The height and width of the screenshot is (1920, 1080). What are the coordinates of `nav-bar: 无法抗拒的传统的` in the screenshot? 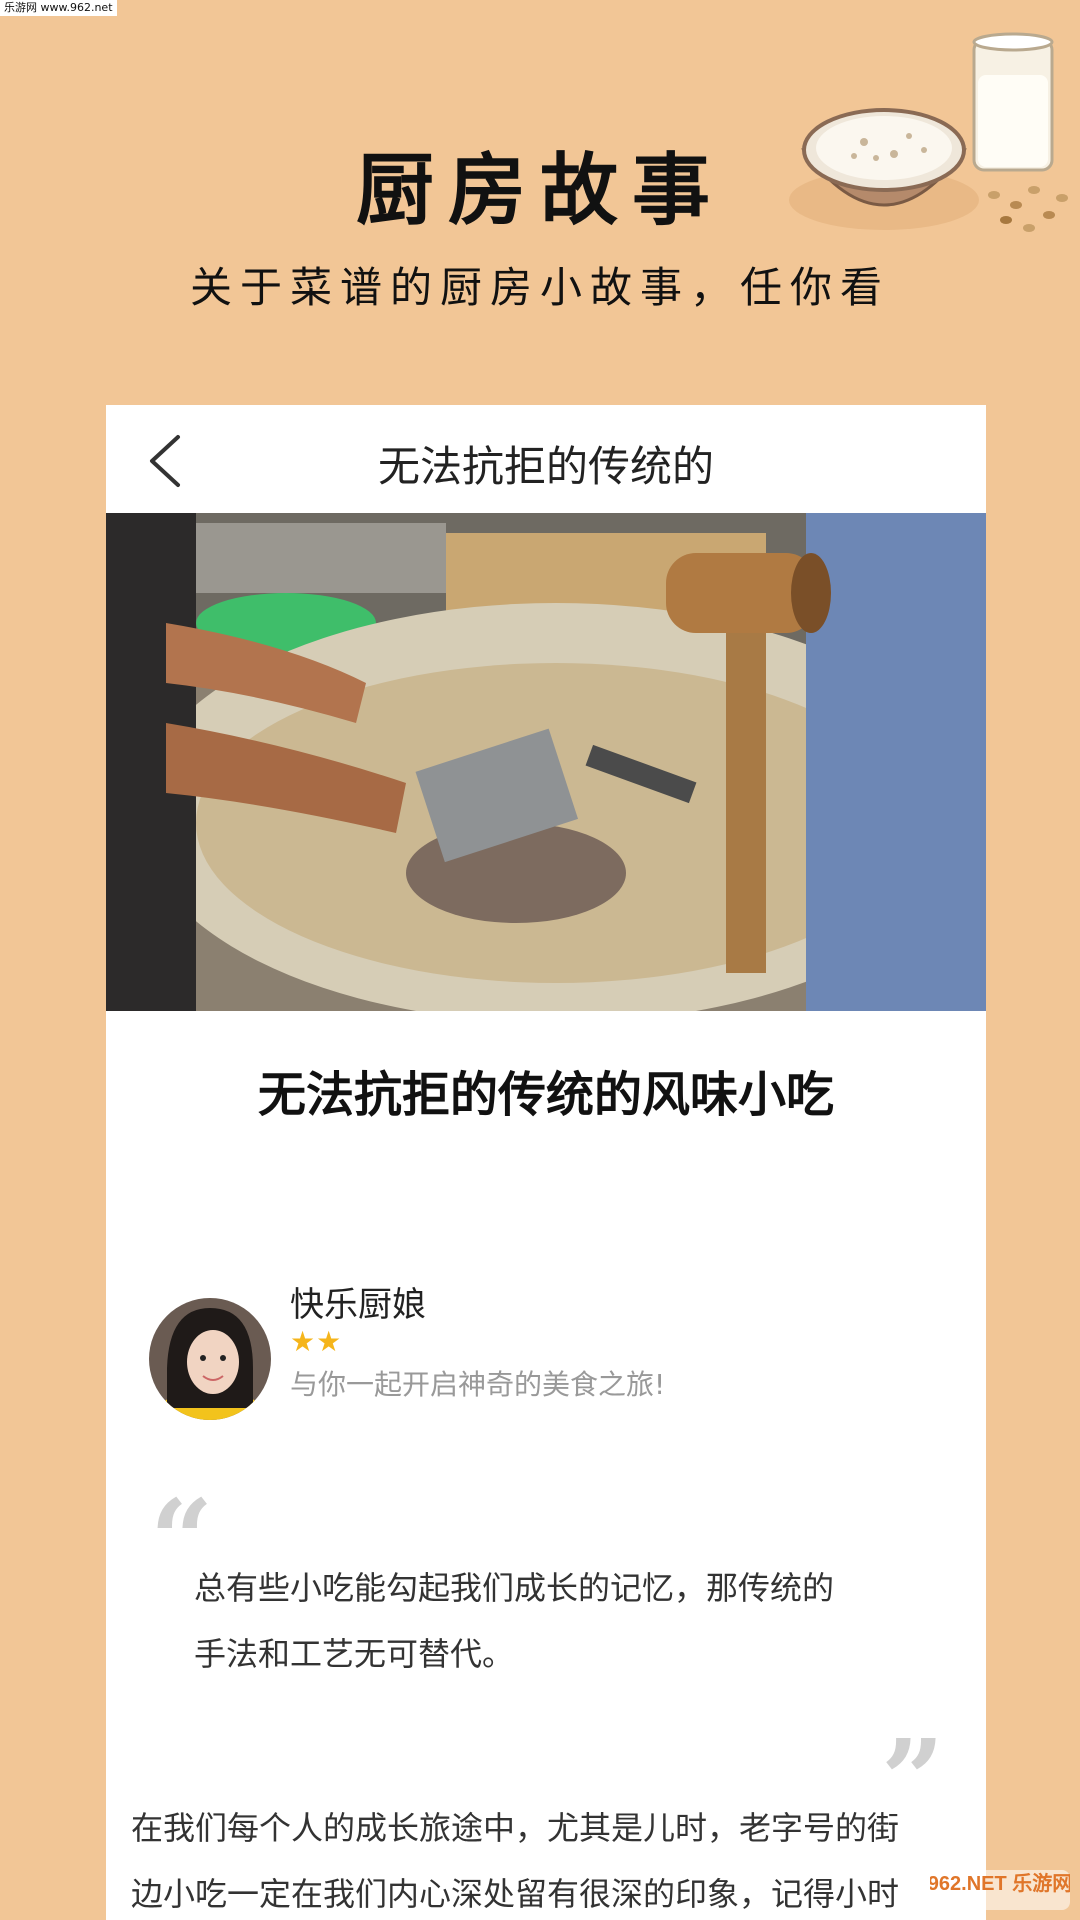 It's located at (546, 459).